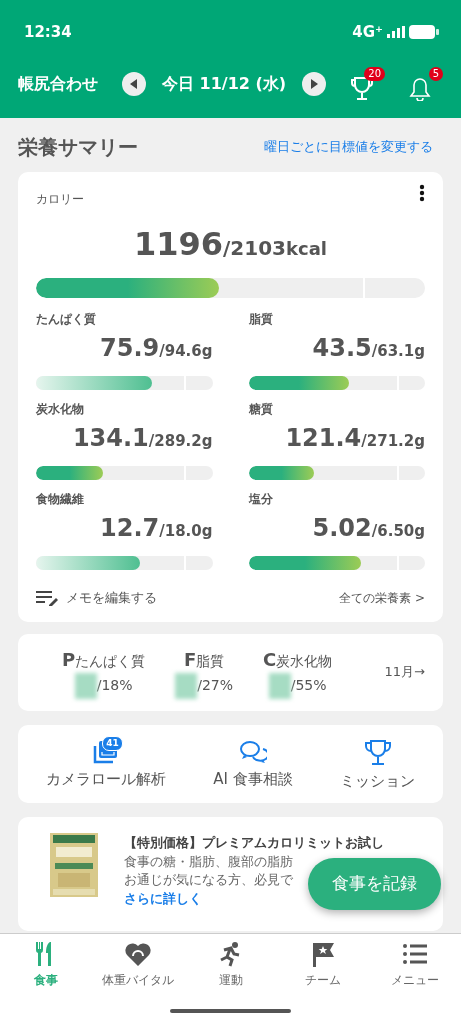  I want to click on shortcut-button: 41 カメラロール解析, so click(106, 765).